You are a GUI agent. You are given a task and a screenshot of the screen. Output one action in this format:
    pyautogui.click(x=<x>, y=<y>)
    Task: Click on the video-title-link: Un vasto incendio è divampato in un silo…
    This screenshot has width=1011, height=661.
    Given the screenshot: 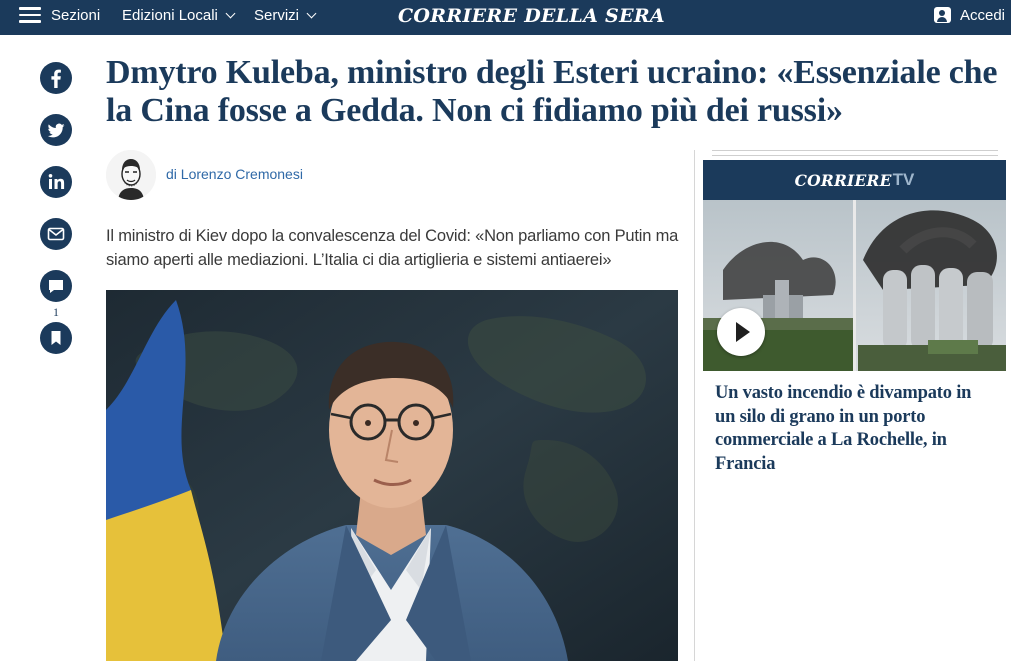 What is the action you would take?
    pyautogui.click(x=855, y=429)
    